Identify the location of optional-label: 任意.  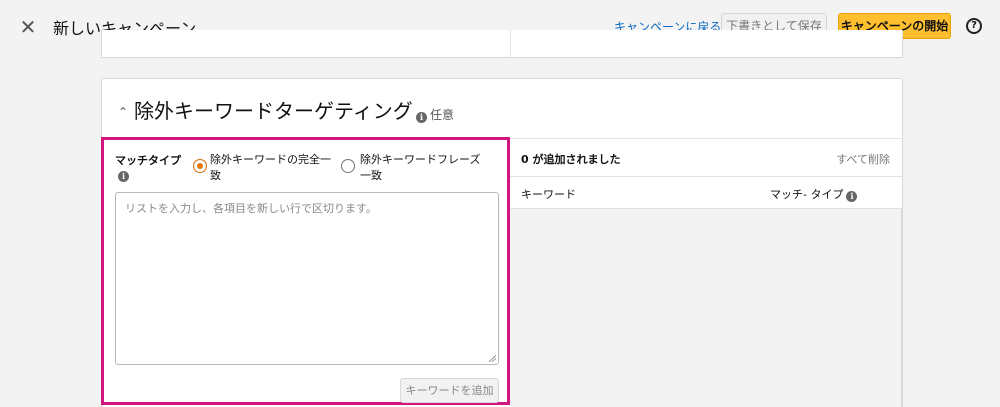
(442, 115).